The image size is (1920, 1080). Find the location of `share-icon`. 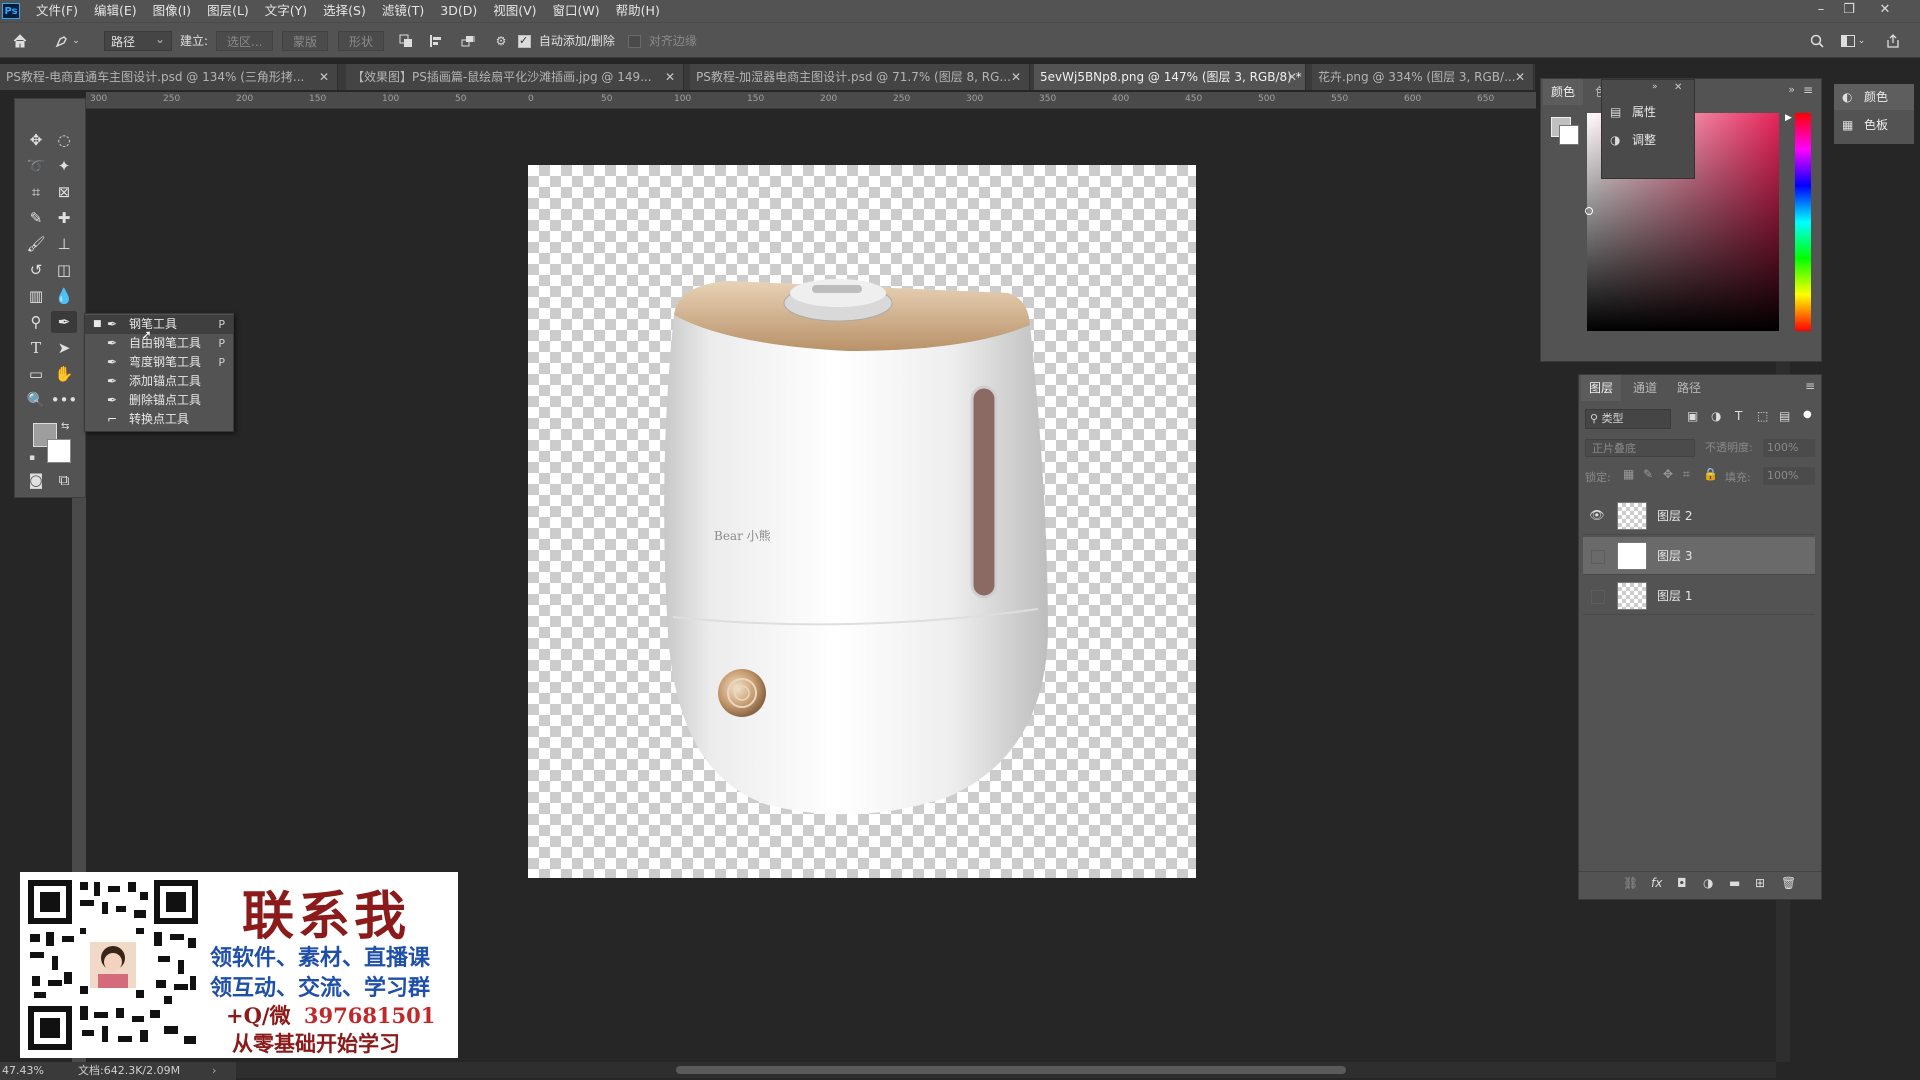

share-icon is located at coordinates (1893, 41).